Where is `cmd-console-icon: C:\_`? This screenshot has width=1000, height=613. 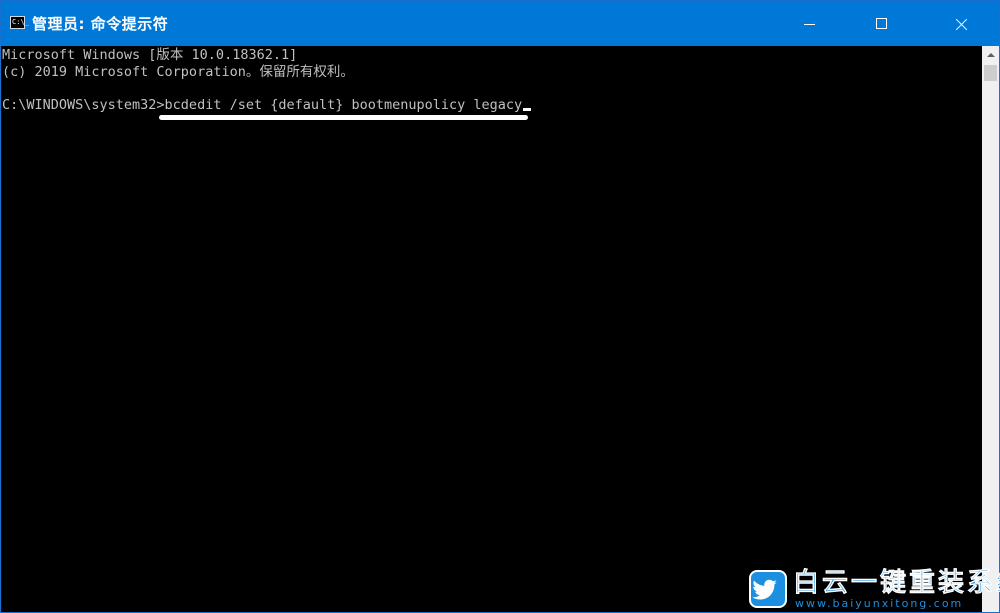
cmd-console-icon: C:\_ is located at coordinates (19, 22).